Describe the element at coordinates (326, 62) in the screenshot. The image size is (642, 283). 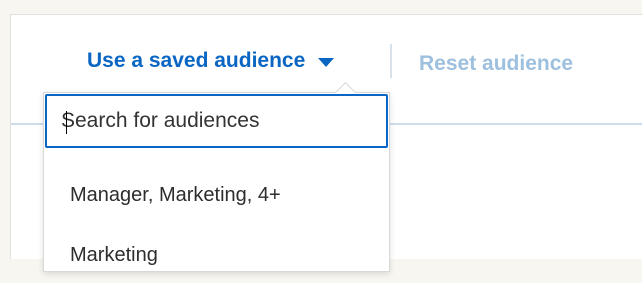
I see `caret-down-icon` at that location.